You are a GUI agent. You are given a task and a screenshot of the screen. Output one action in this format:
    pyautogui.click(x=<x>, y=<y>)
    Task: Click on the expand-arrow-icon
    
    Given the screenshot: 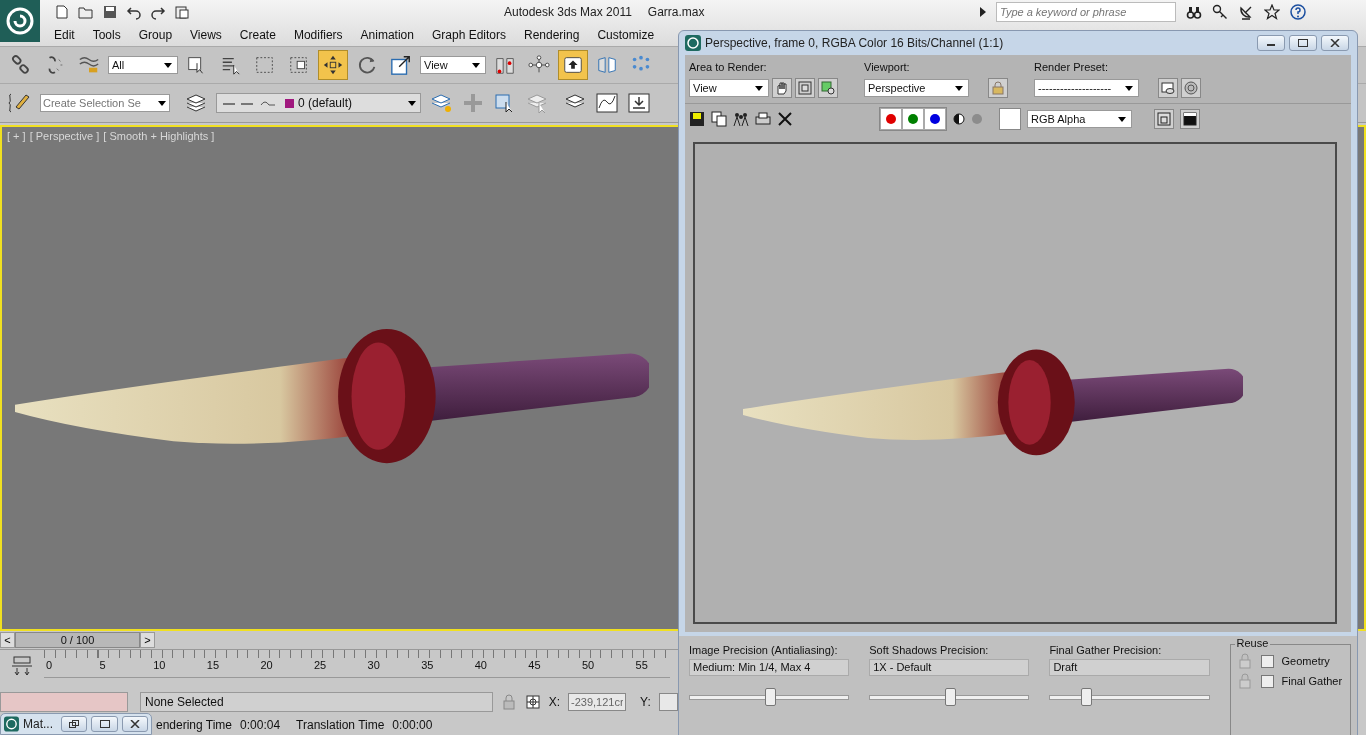 What is the action you would take?
    pyautogui.click(x=983, y=11)
    